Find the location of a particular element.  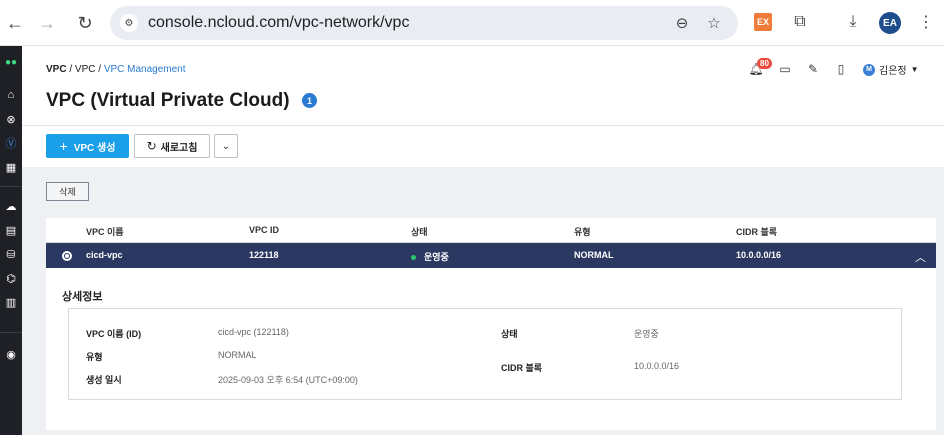

cell-status: 운영중 is located at coordinates (430, 256).